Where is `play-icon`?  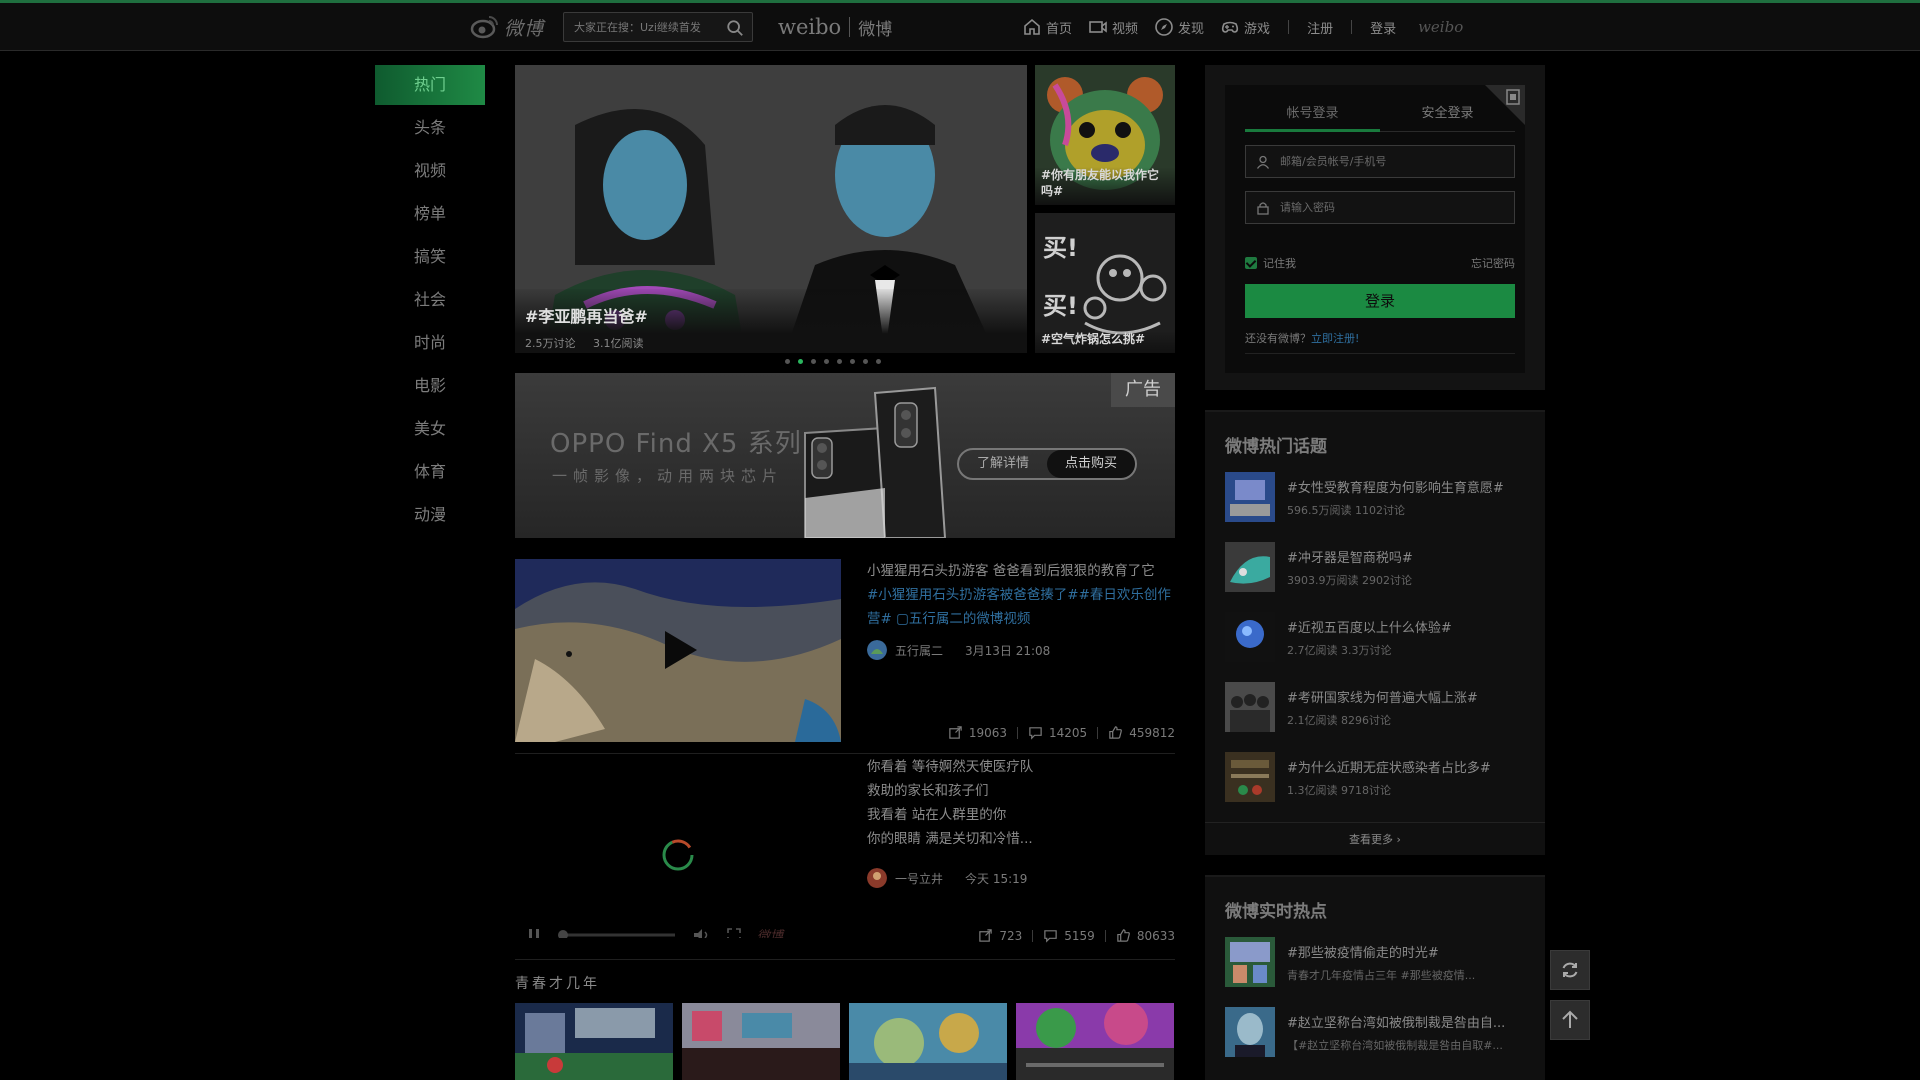 play-icon is located at coordinates (678, 650).